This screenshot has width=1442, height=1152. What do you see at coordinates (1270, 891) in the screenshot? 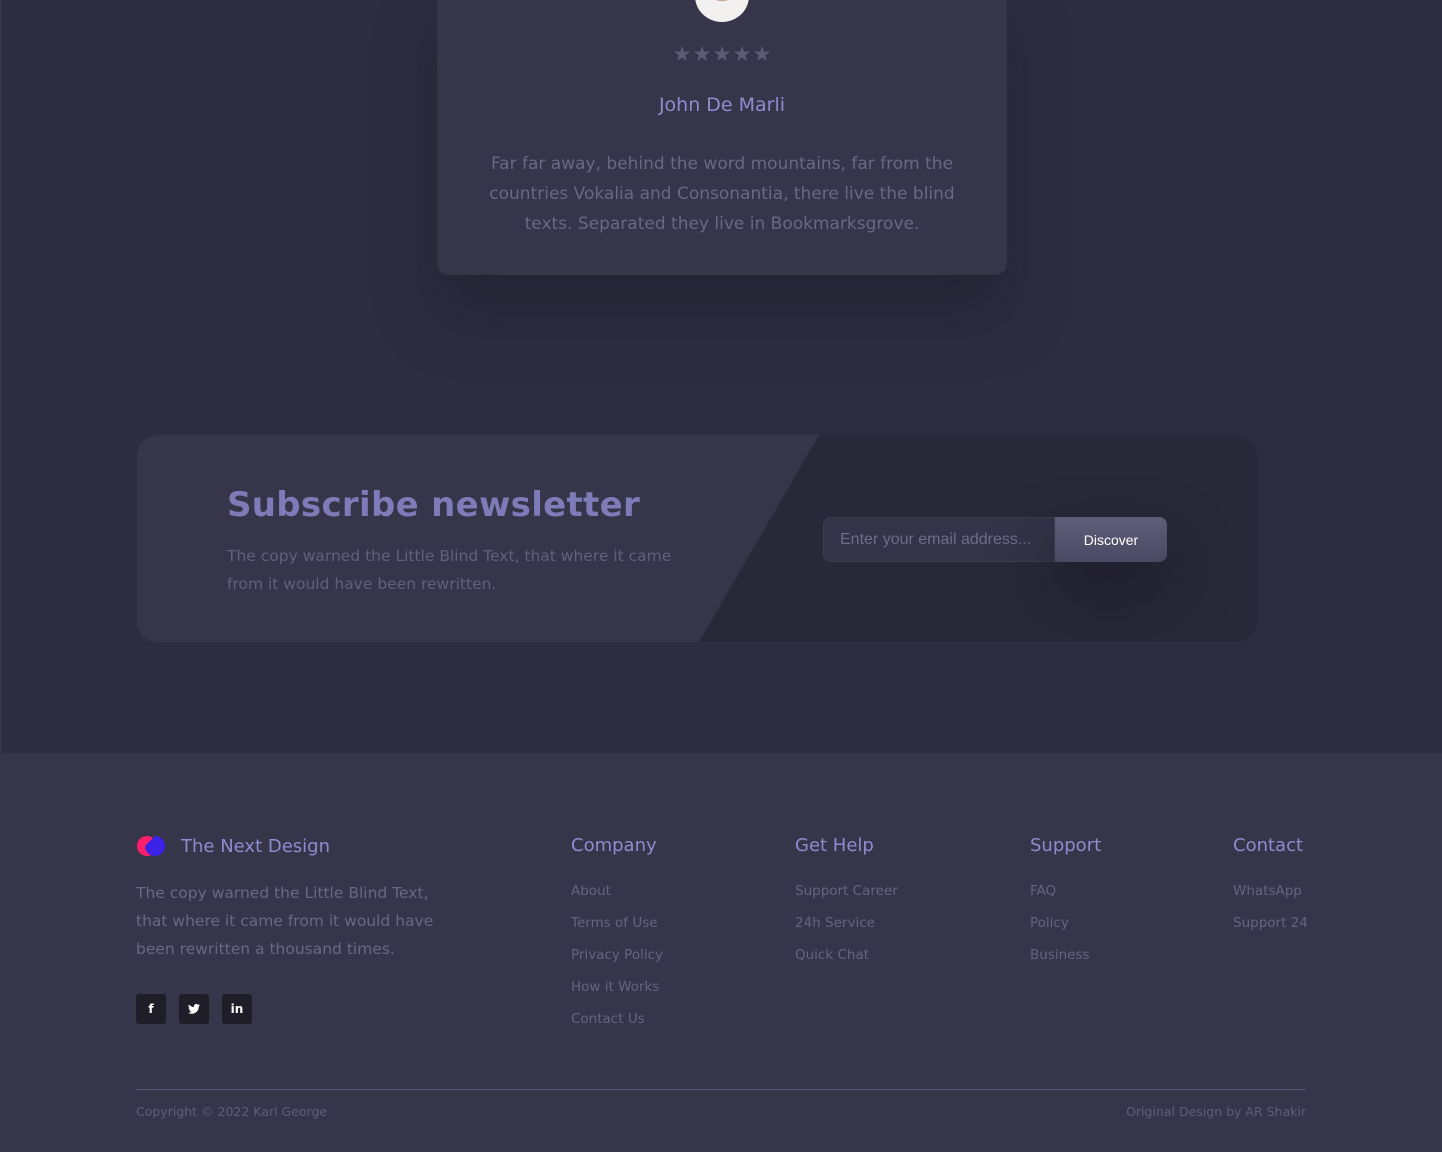
I see `footer-link-whatsapp: WhatsApp` at bounding box center [1270, 891].